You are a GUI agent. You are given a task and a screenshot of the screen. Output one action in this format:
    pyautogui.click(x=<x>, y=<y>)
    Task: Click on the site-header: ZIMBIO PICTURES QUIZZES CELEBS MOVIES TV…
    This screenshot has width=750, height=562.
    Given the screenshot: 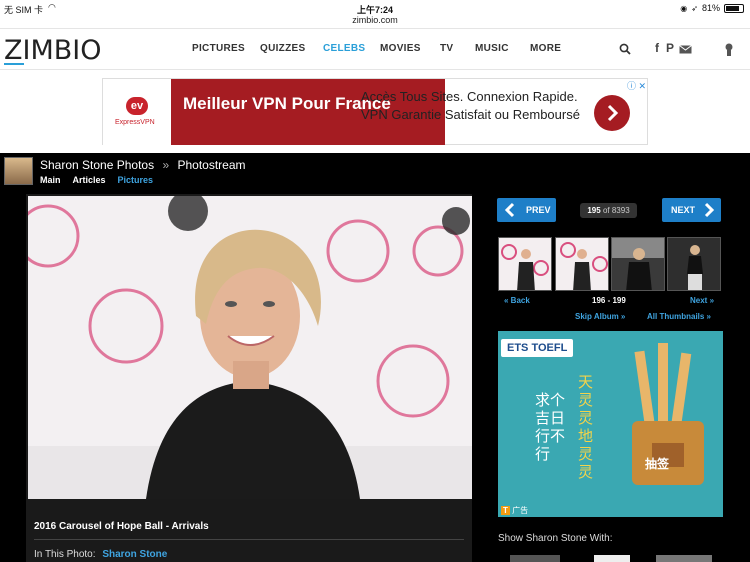 What is the action you would take?
    pyautogui.click(x=375, y=49)
    